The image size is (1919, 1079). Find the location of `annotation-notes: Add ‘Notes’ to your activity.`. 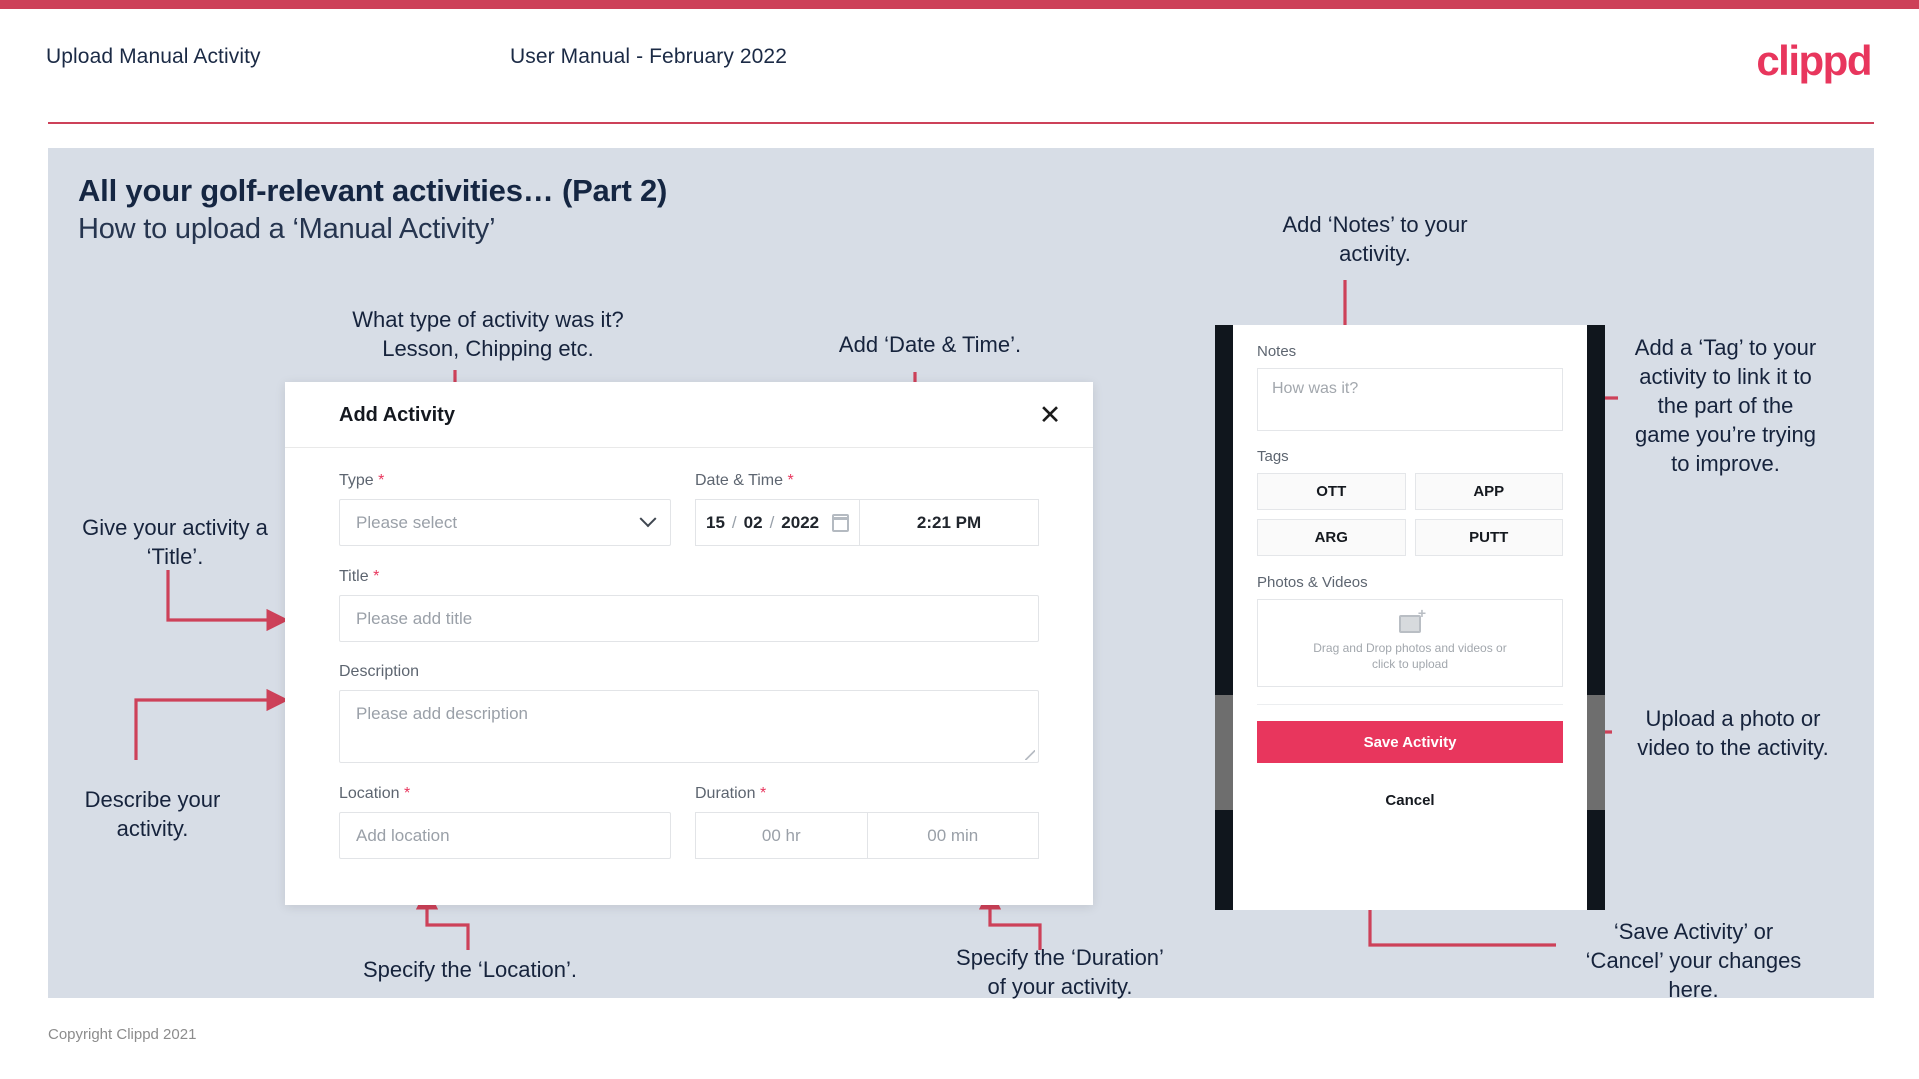

annotation-notes: Add ‘Notes’ to your activity. is located at coordinates (1375, 239).